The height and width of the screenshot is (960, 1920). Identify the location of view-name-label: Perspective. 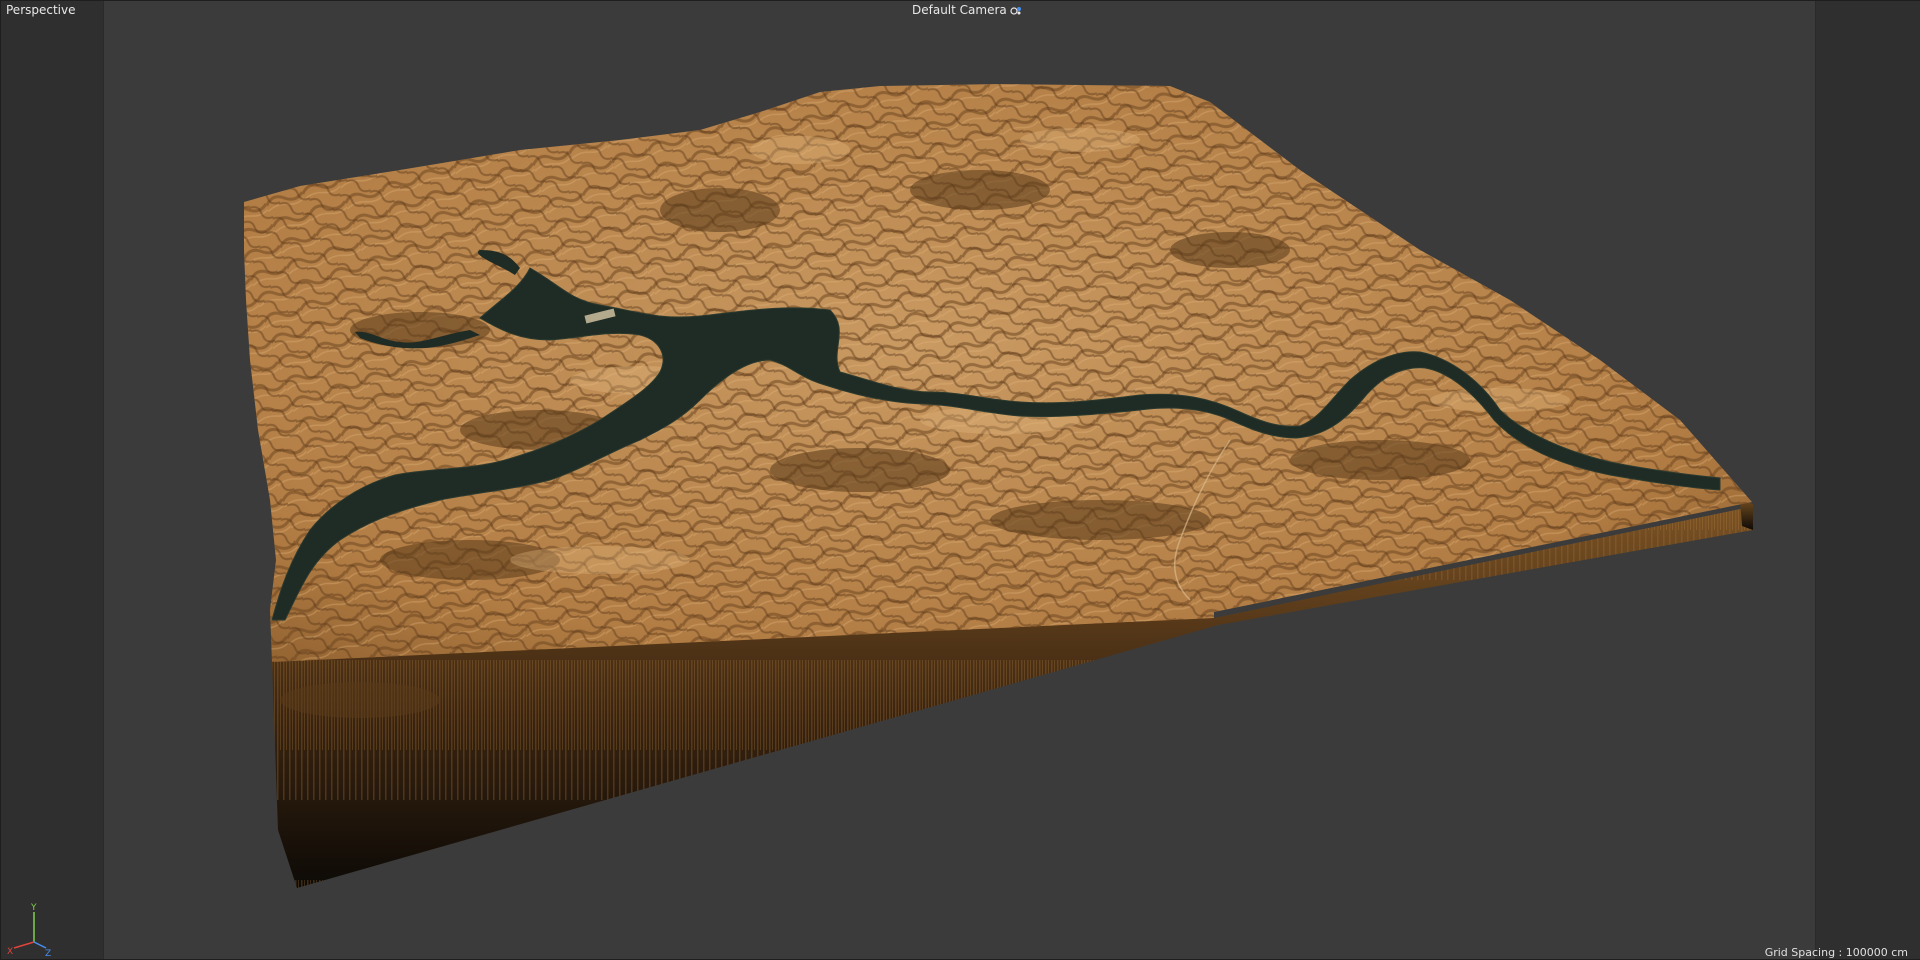
(41, 10).